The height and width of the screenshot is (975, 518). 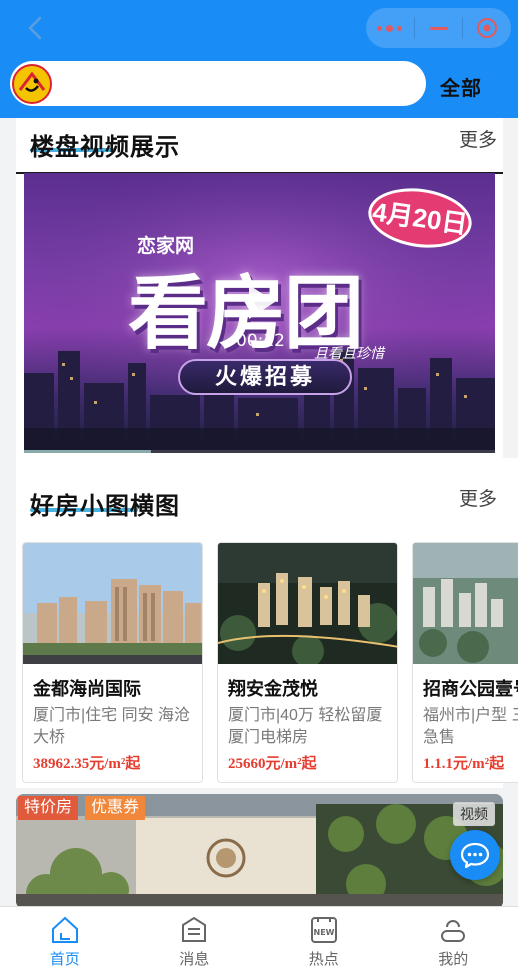 I want to click on miniprogram-capsule, so click(x=438, y=28).